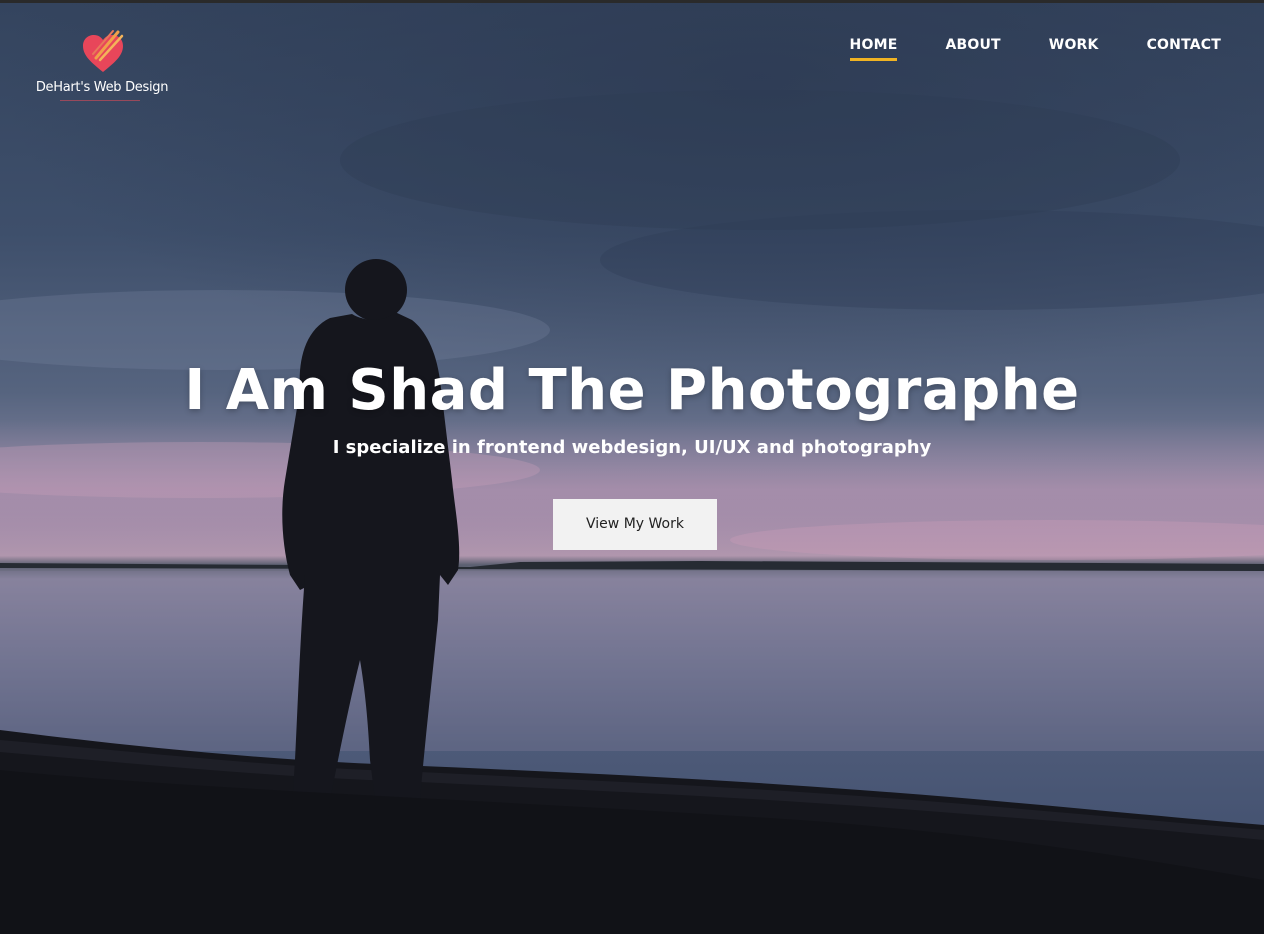 This screenshot has width=1264, height=934. What do you see at coordinates (632, 390) in the screenshot?
I see `hero-title: I Am Shad The Photographe` at bounding box center [632, 390].